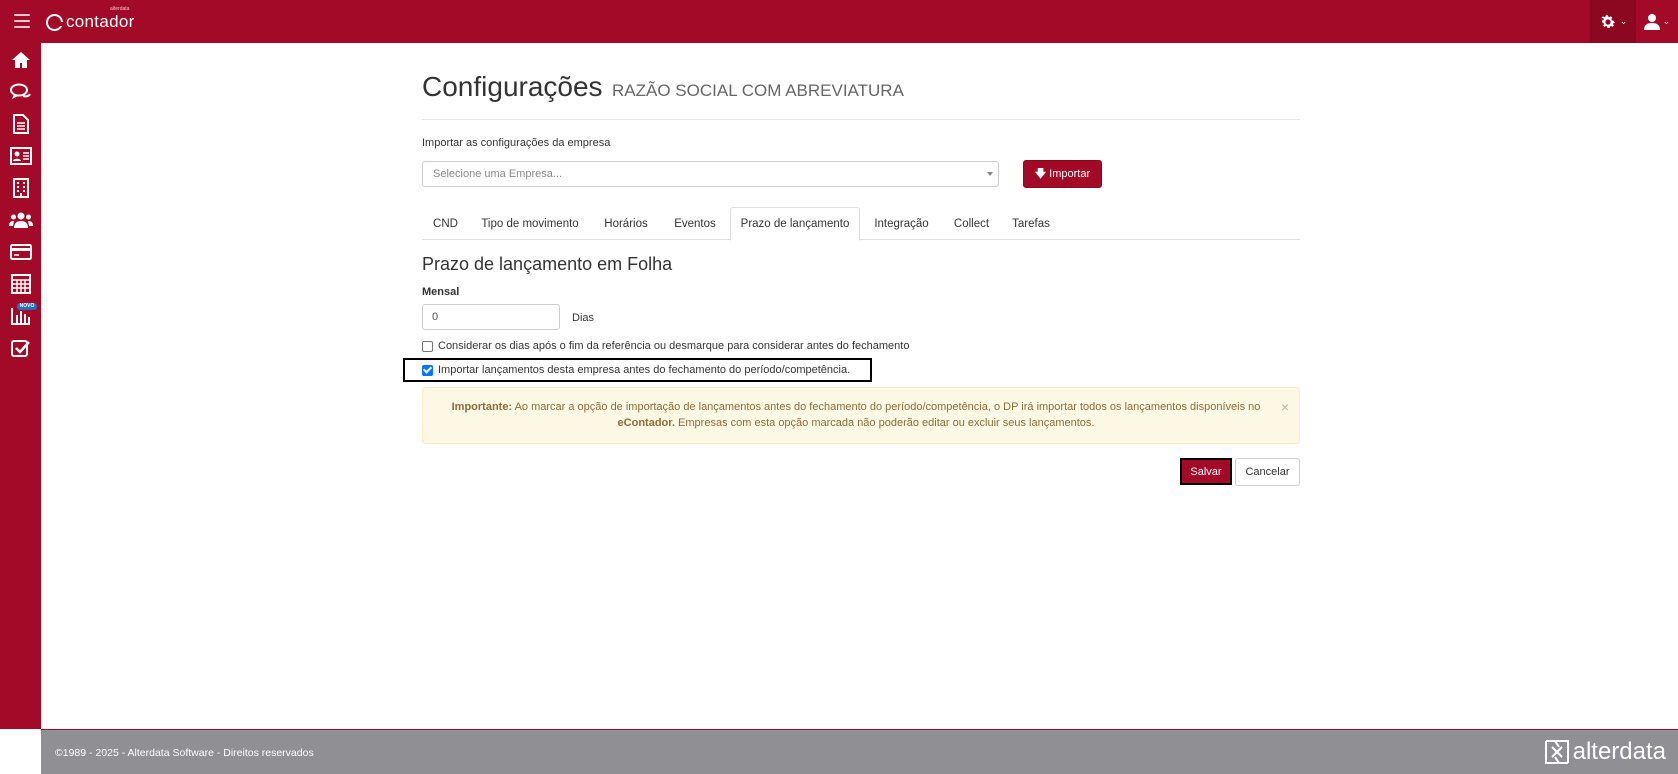 The width and height of the screenshot is (1678, 774). What do you see at coordinates (22, 21) in the screenshot?
I see `menu-toggle-icon` at bounding box center [22, 21].